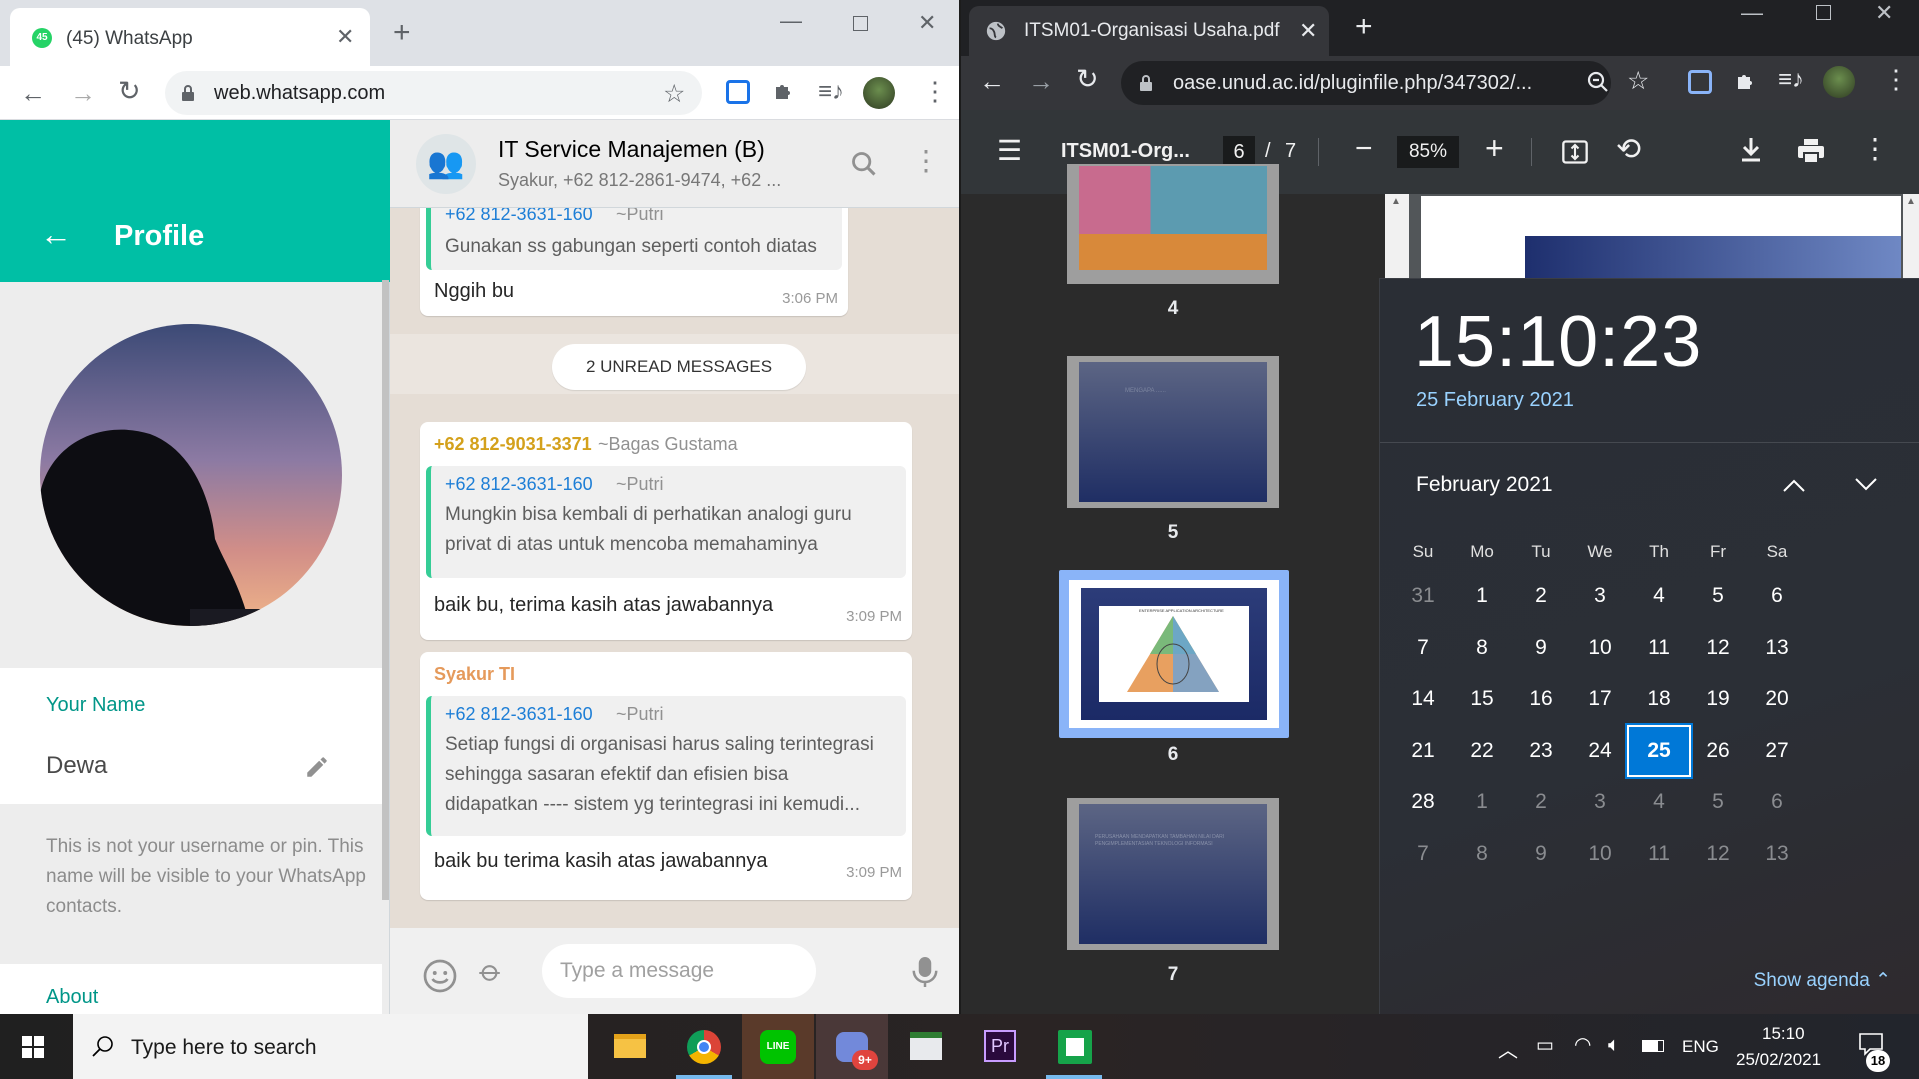 This screenshot has width=1919, height=1079. What do you see at coordinates (433, 93) in the screenshot?
I see `address-bar: web.whatsapp.com ☆` at bounding box center [433, 93].